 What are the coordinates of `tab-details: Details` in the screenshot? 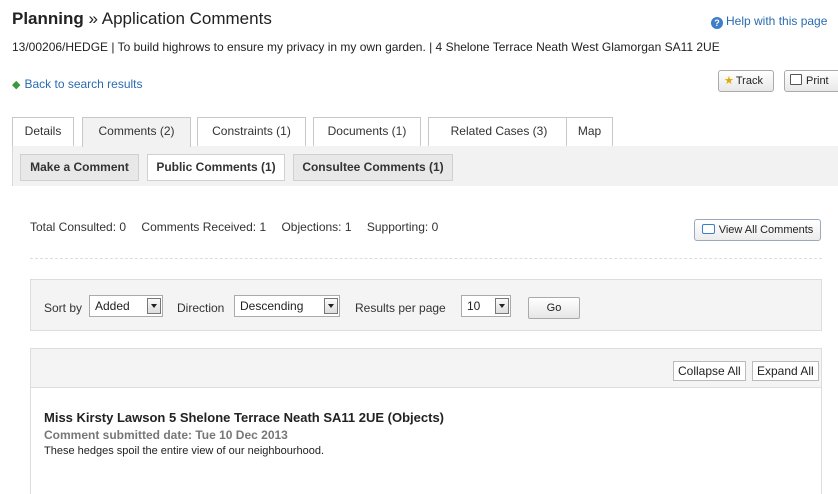 It's located at (43, 131).